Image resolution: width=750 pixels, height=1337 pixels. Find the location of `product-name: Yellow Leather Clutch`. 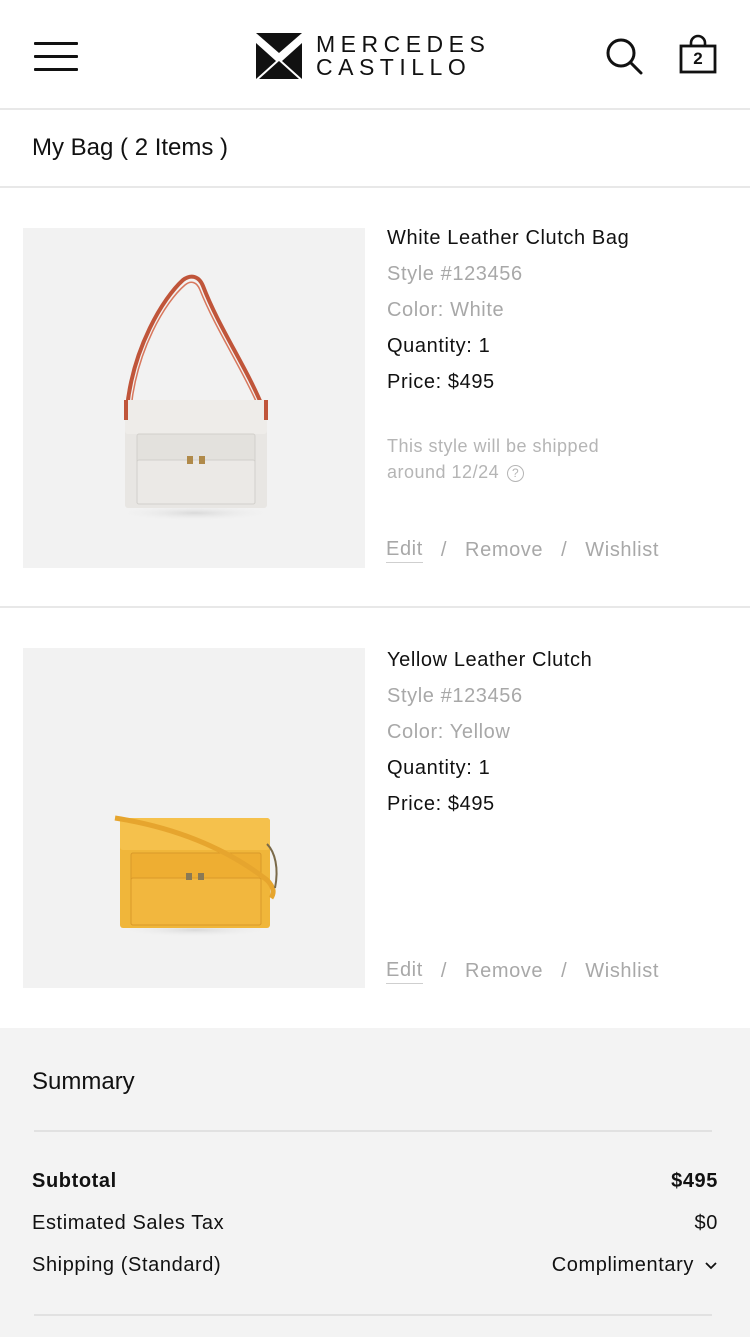

product-name: Yellow Leather Clutch is located at coordinates (557, 660).